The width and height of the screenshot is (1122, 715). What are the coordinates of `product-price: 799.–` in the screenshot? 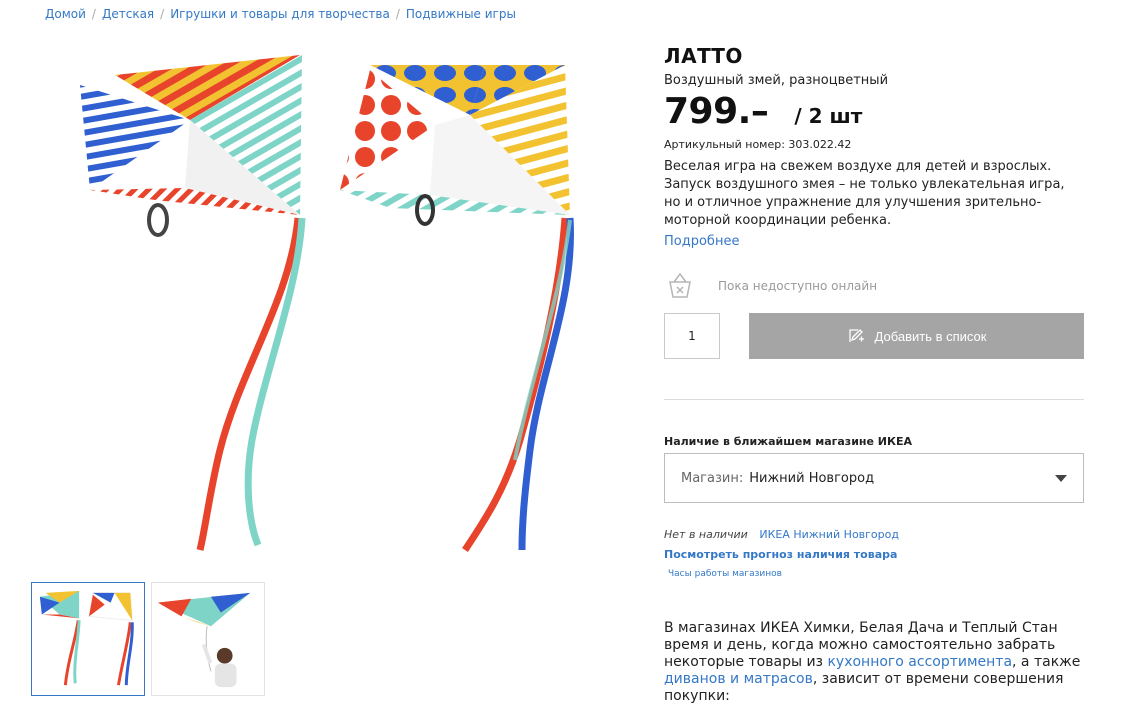 It's located at (716, 111).